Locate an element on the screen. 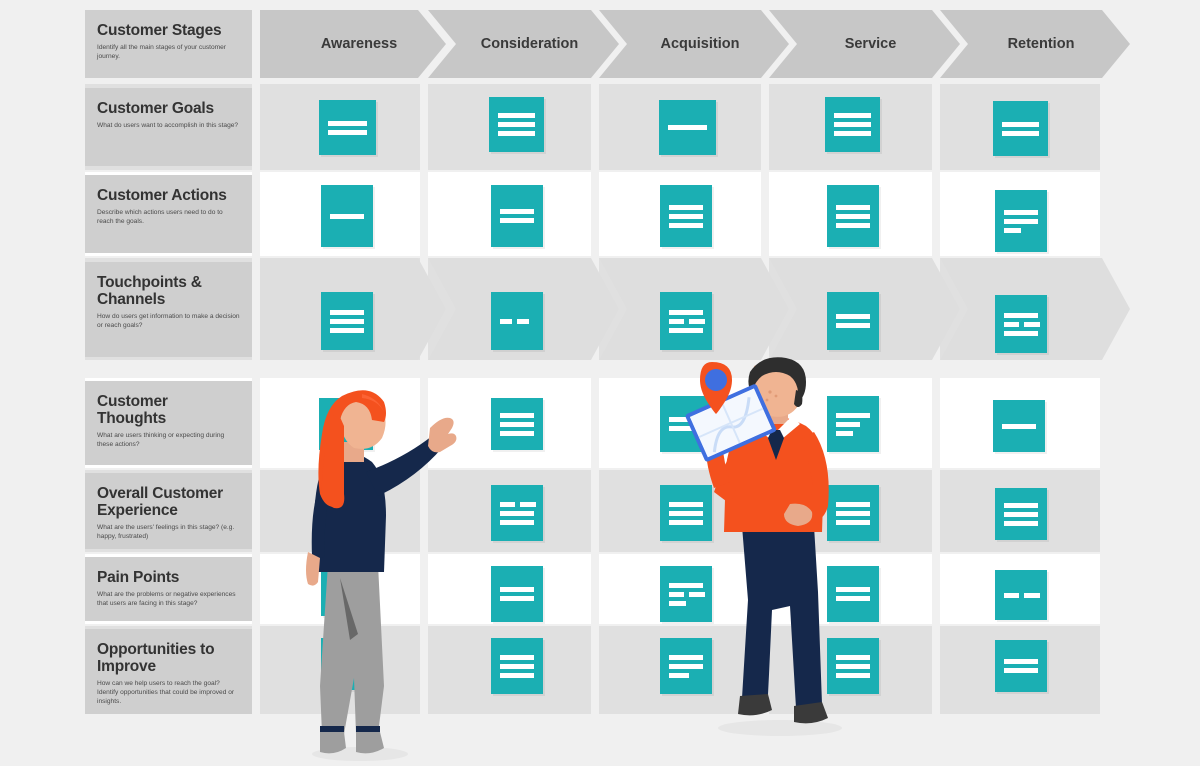 This screenshot has height=766, width=1200. stage-label: Service is located at coordinates (870, 44).